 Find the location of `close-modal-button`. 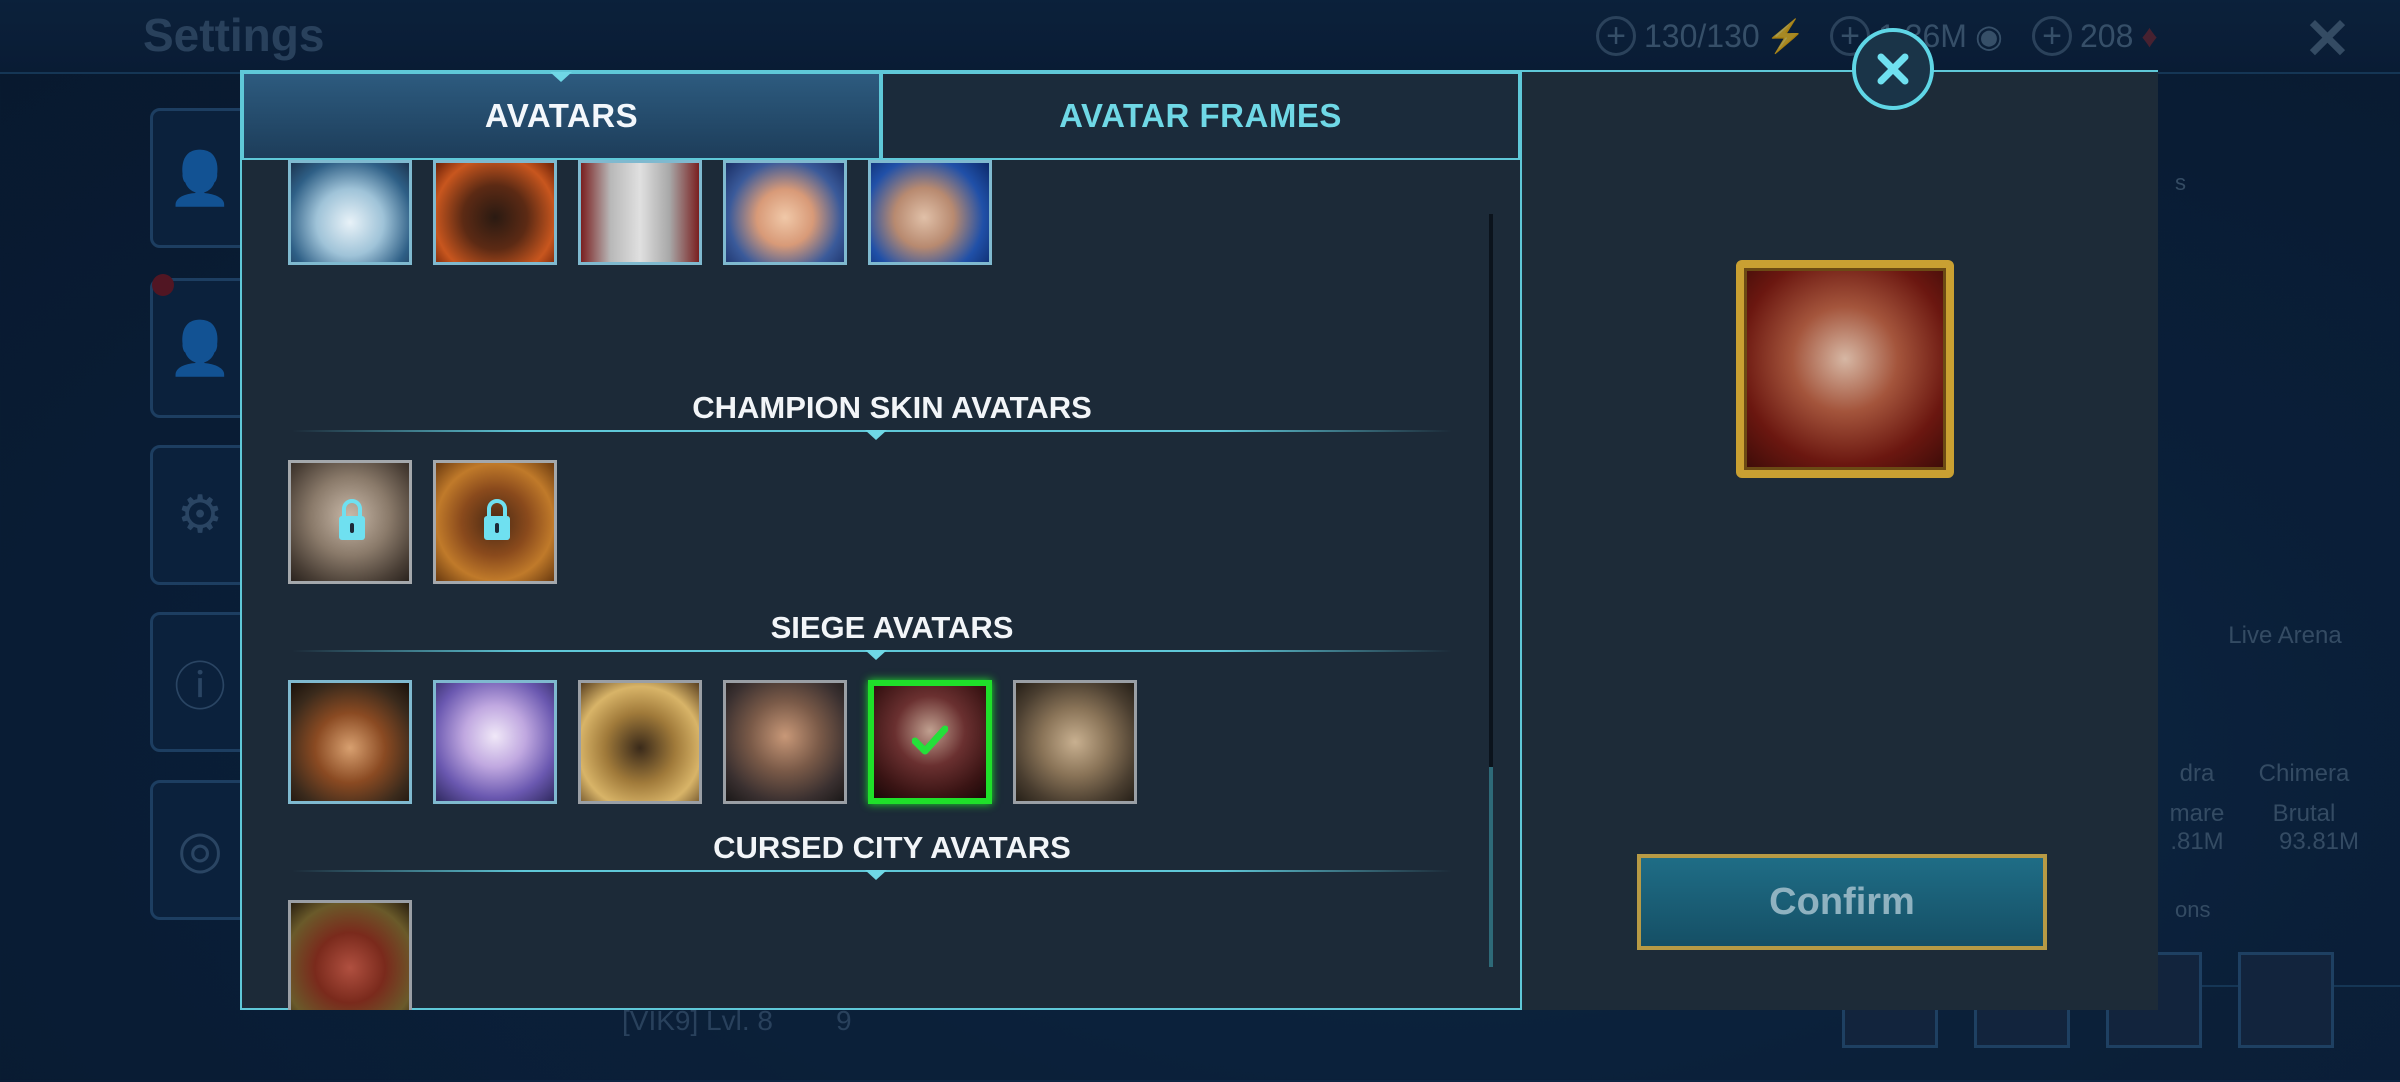

close-modal-button is located at coordinates (1893, 69).